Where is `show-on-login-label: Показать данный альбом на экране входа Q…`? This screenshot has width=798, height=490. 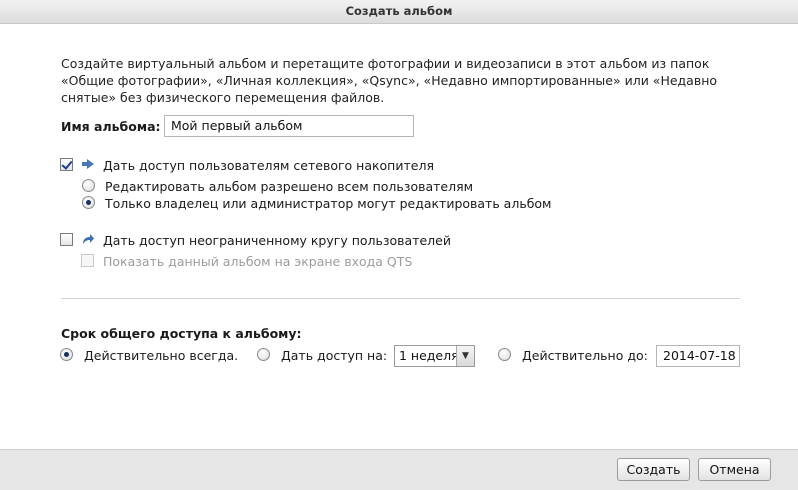
show-on-login-label: Показать данный альбом на экране входа Q… is located at coordinates (258, 261).